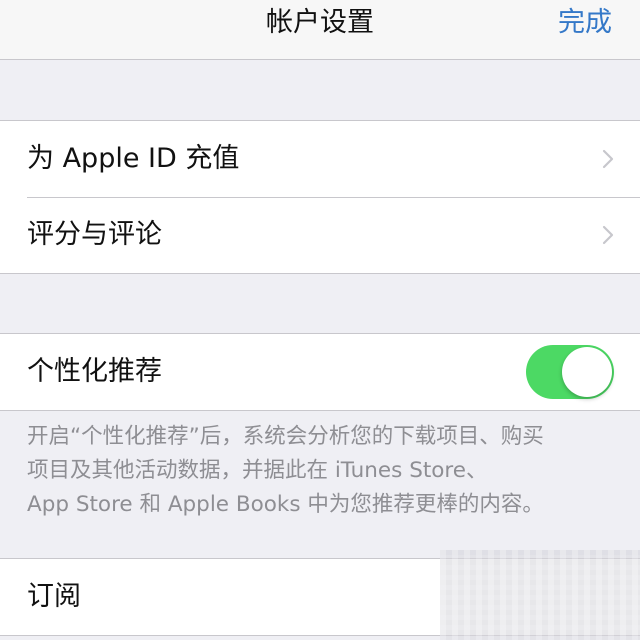 The width and height of the screenshot is (640, 640). Describe the element at coordinates (320, 159) in the screenshot. I see `add-funds-row: 为 Apple ID 充值` at that location.